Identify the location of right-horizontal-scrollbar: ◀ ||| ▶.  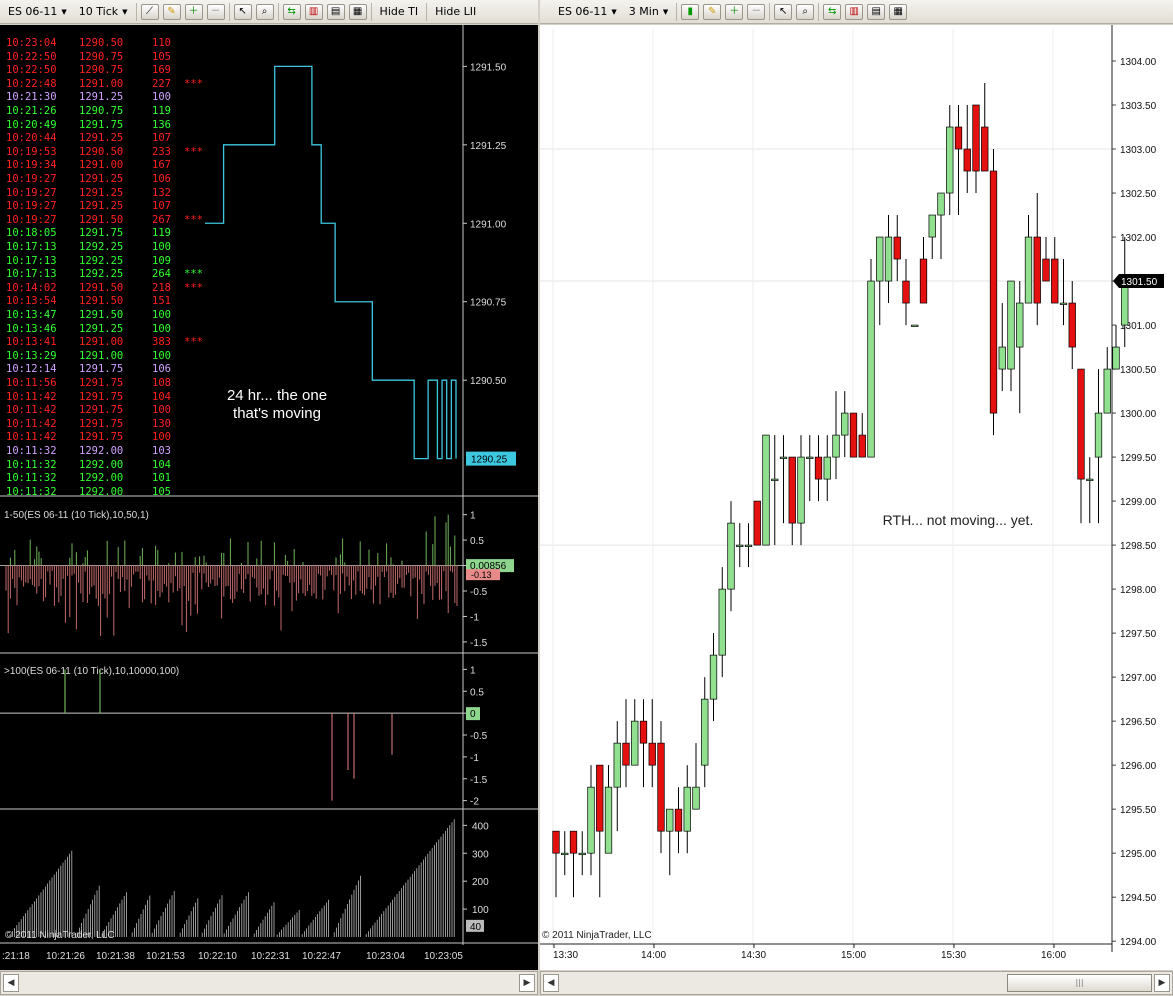
(856, 983).